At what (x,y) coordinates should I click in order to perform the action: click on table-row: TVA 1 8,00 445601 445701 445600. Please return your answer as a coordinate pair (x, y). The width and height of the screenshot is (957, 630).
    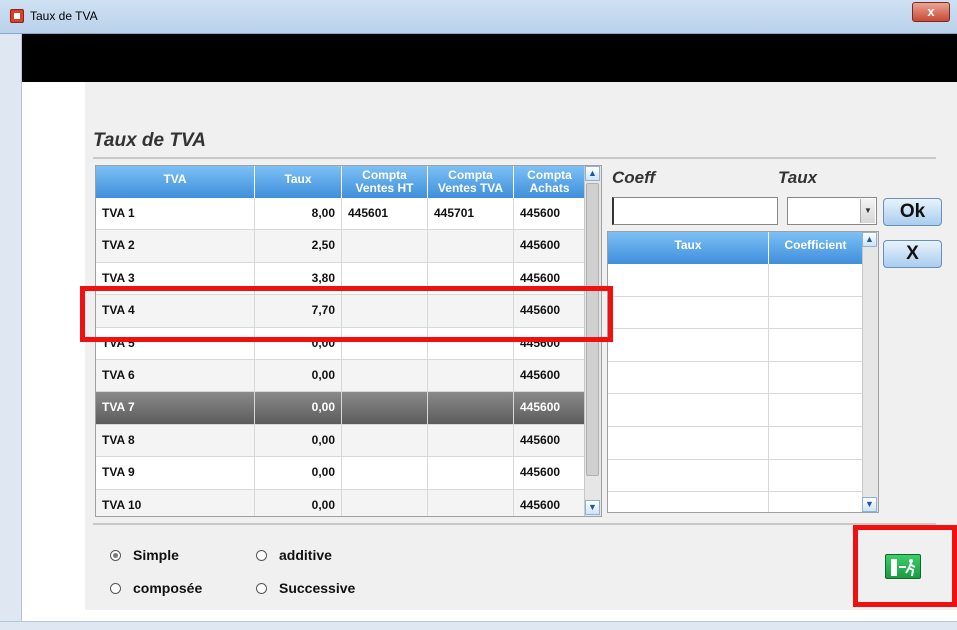
    Looking at the image, I should click on (341, 214).